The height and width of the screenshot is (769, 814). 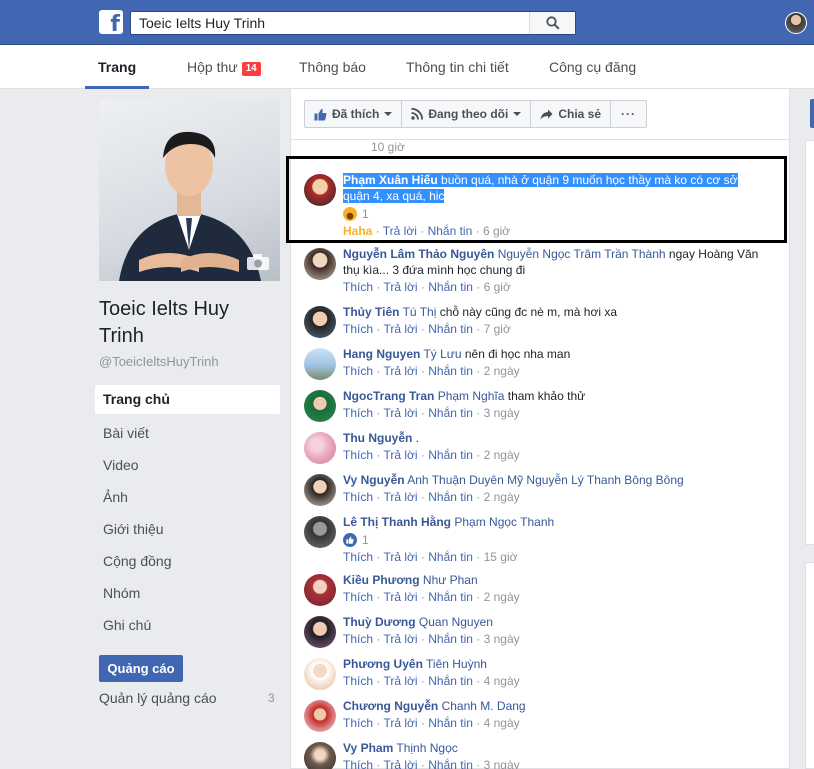 I want to click on tagged-friends: Phạm Ngọc Thanh, so click(x=504, y=522).